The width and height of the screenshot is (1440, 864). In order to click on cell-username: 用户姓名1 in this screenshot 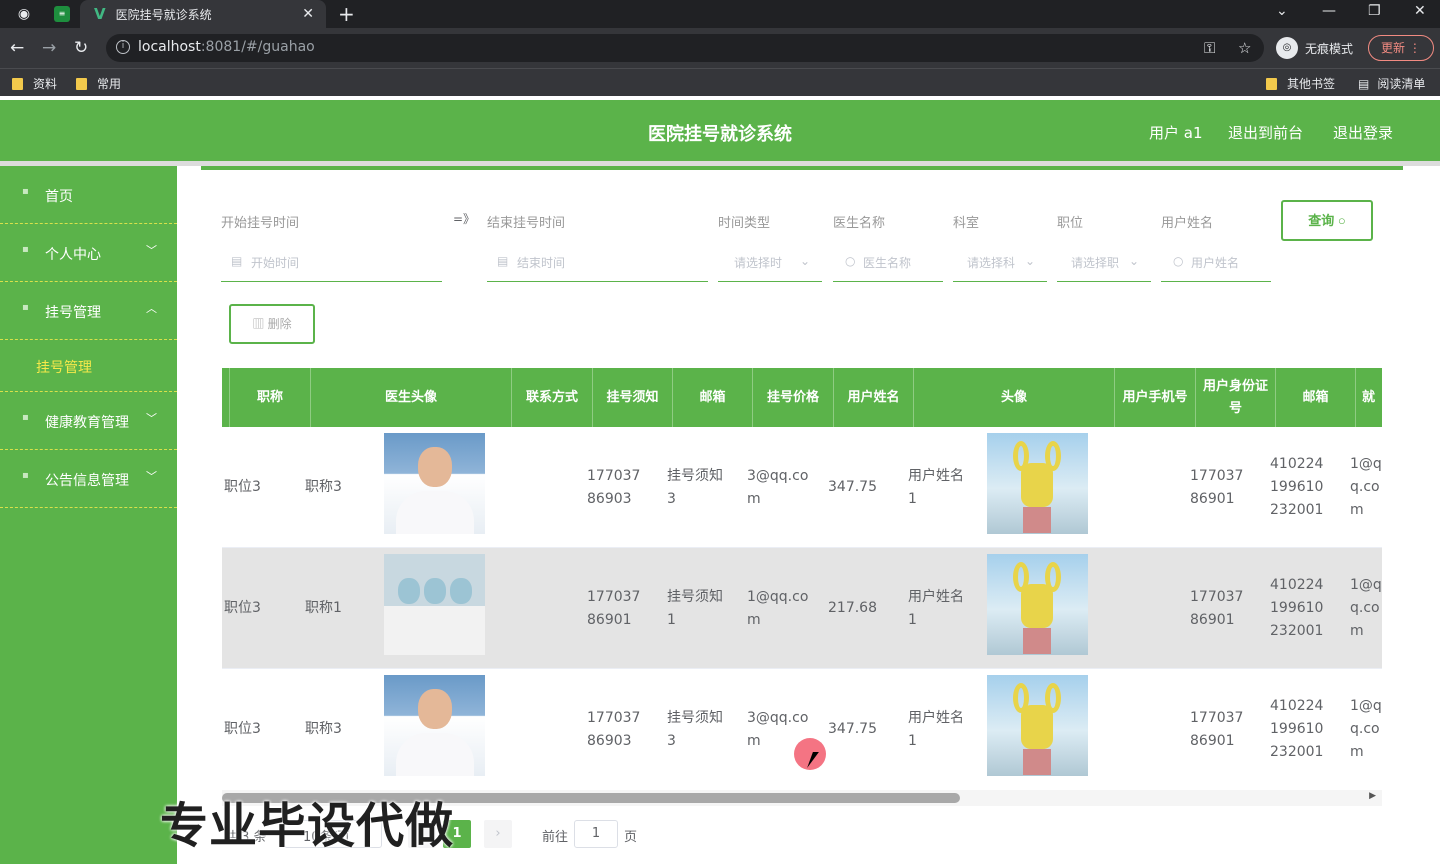, I will do `click(936, 608)`.